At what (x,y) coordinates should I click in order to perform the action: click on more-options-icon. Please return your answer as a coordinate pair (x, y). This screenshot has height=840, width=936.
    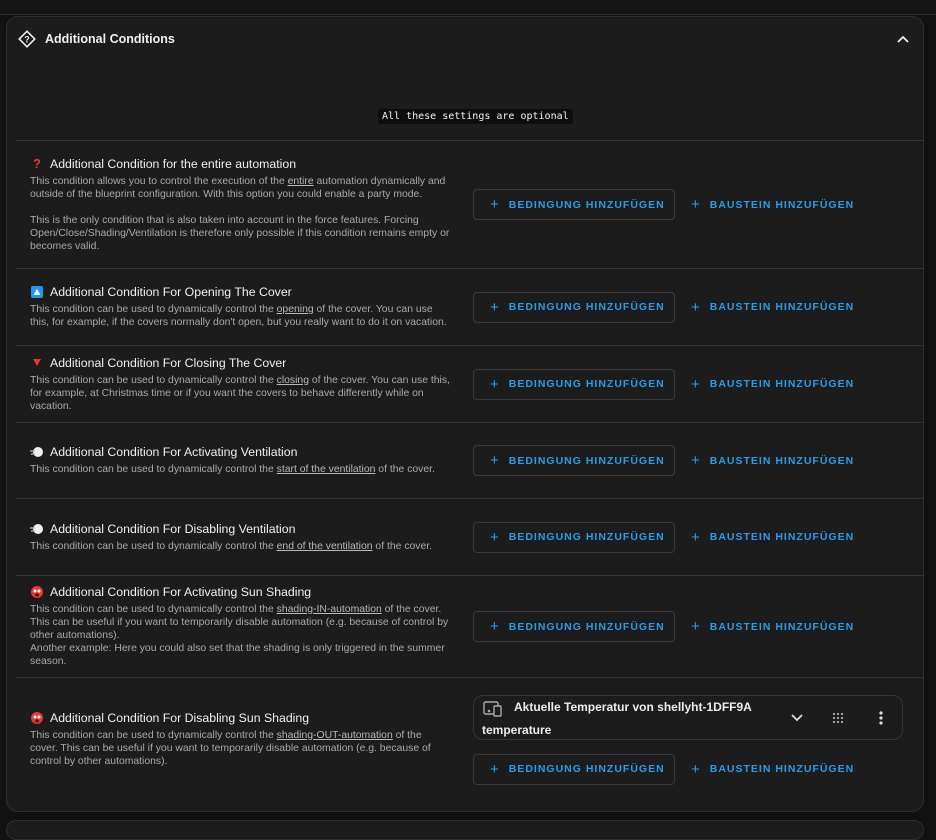
    Looking at the image, I should click on (881, 718).